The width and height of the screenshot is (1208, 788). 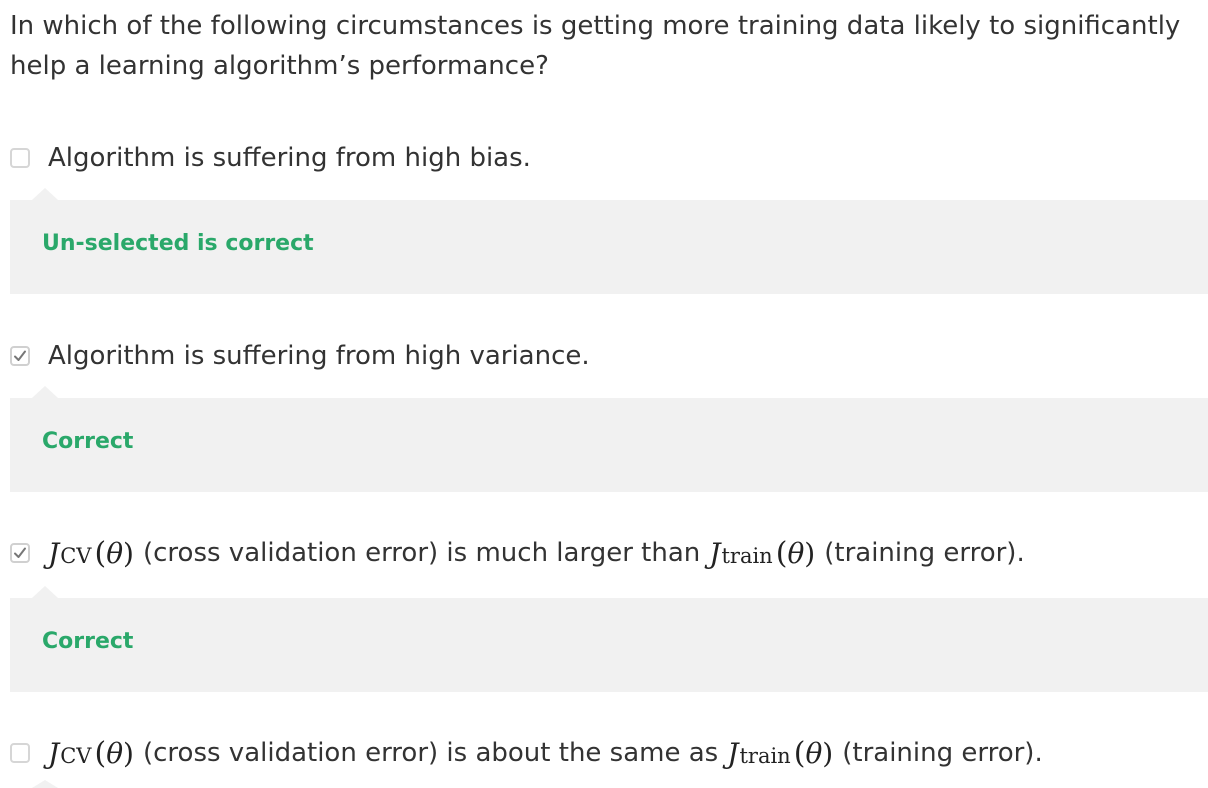 I want to click on option-high-bias: Algorithm is suffering from high bias., so click(x=270, y=158).